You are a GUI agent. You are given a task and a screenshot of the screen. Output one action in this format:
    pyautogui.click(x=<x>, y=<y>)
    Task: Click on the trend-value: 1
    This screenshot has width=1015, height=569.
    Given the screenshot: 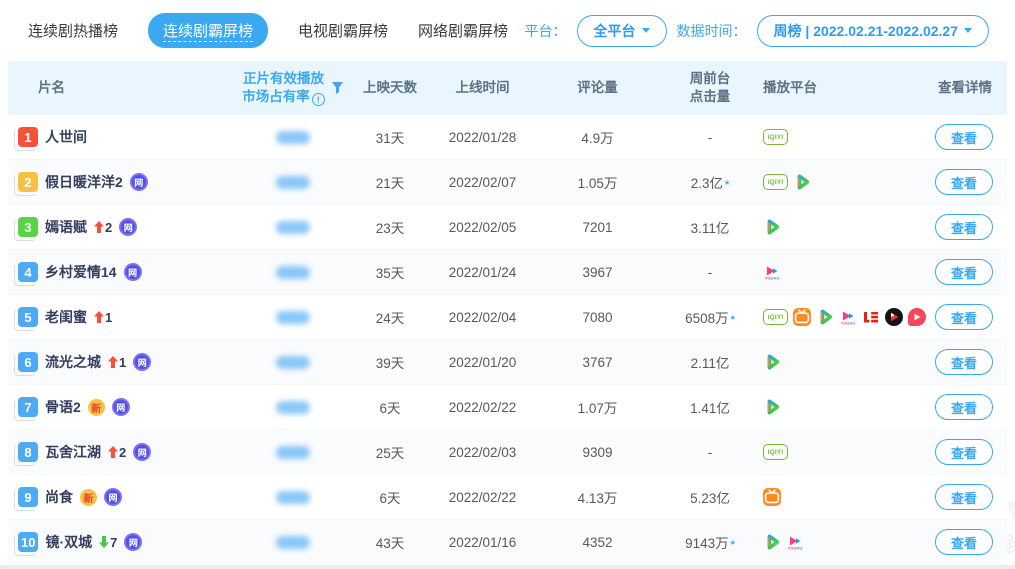 What is the action you would take?
    pyautogui.click(x=109, y=317)
    